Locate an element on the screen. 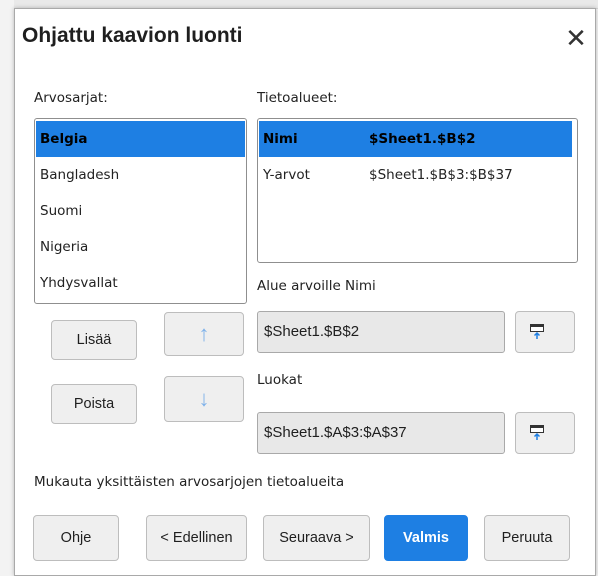  list-item: Bangladesh is located at coordinates (140, 175).